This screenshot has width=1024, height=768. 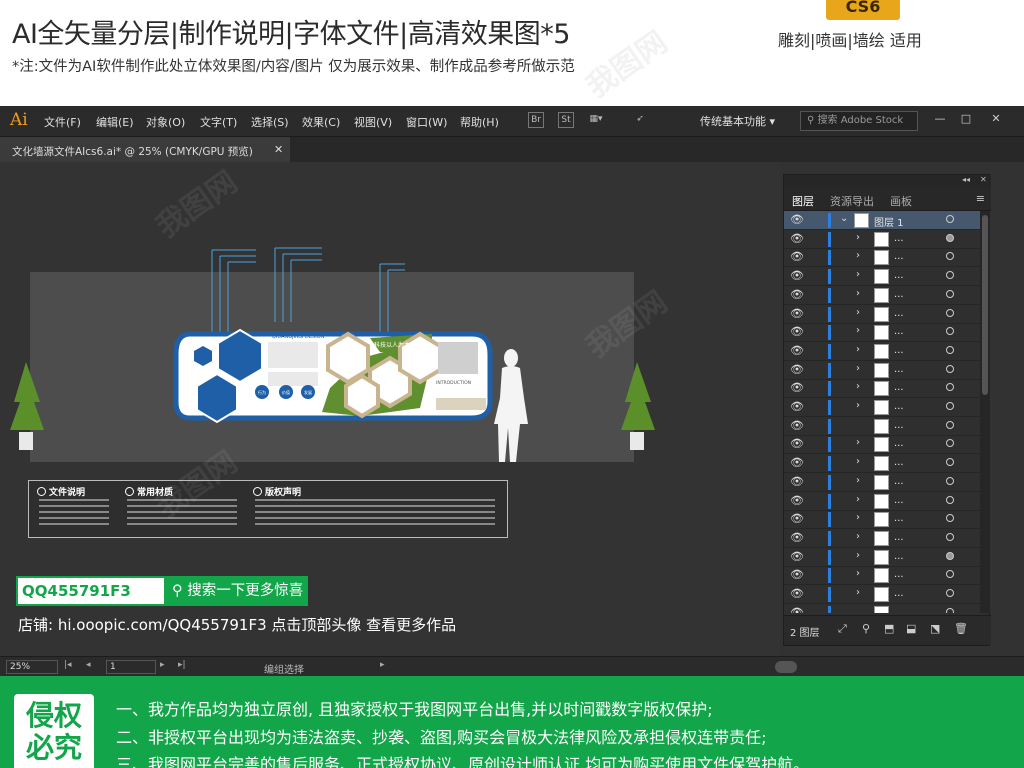 What do you see at coordinates (983, 179) in the screenshot?
I see `close-panel-icon: ✕` at bounding box center [983, 179].